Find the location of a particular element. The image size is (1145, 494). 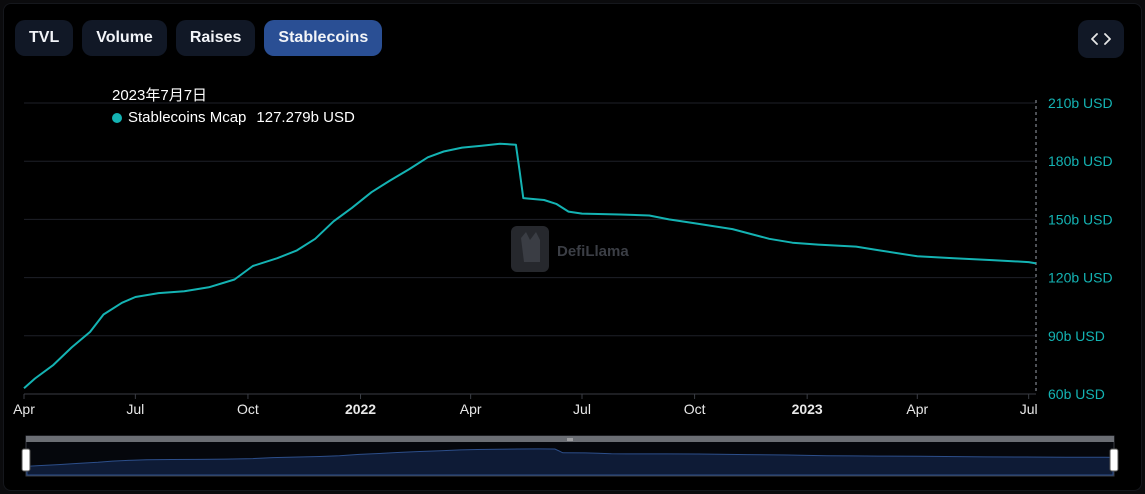

series-color-dot is located at coordinates (117, 117).